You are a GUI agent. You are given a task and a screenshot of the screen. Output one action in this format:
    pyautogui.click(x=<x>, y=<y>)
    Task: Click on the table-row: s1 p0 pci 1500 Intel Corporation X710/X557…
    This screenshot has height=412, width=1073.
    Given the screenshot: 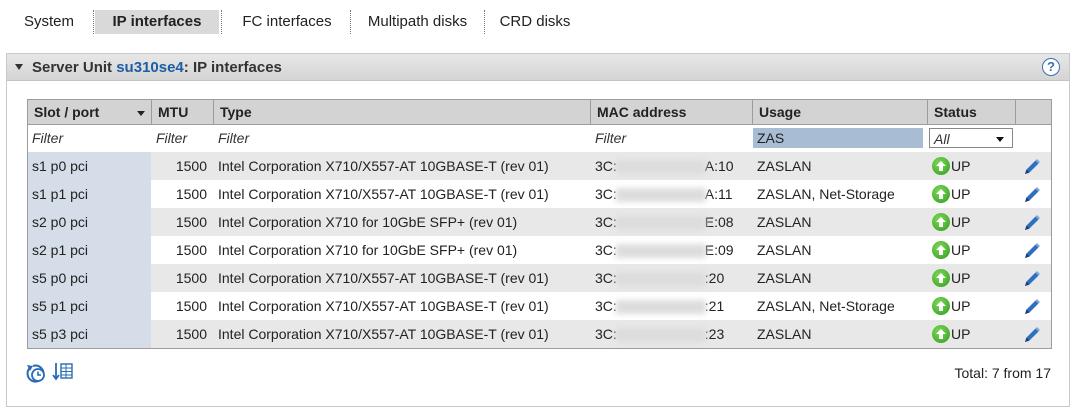 What is the action you would take?
    pyautogui.click(x=539, y=166)
    